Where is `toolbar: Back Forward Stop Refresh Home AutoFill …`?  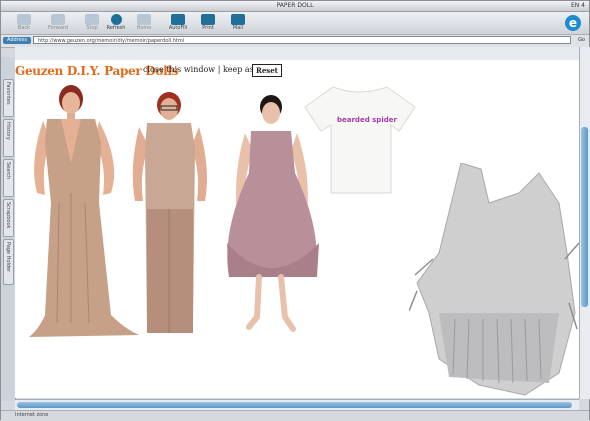 toolbar: Back Forward Stop Refresh Home AutoFill … is located at coordinates (295, 23).